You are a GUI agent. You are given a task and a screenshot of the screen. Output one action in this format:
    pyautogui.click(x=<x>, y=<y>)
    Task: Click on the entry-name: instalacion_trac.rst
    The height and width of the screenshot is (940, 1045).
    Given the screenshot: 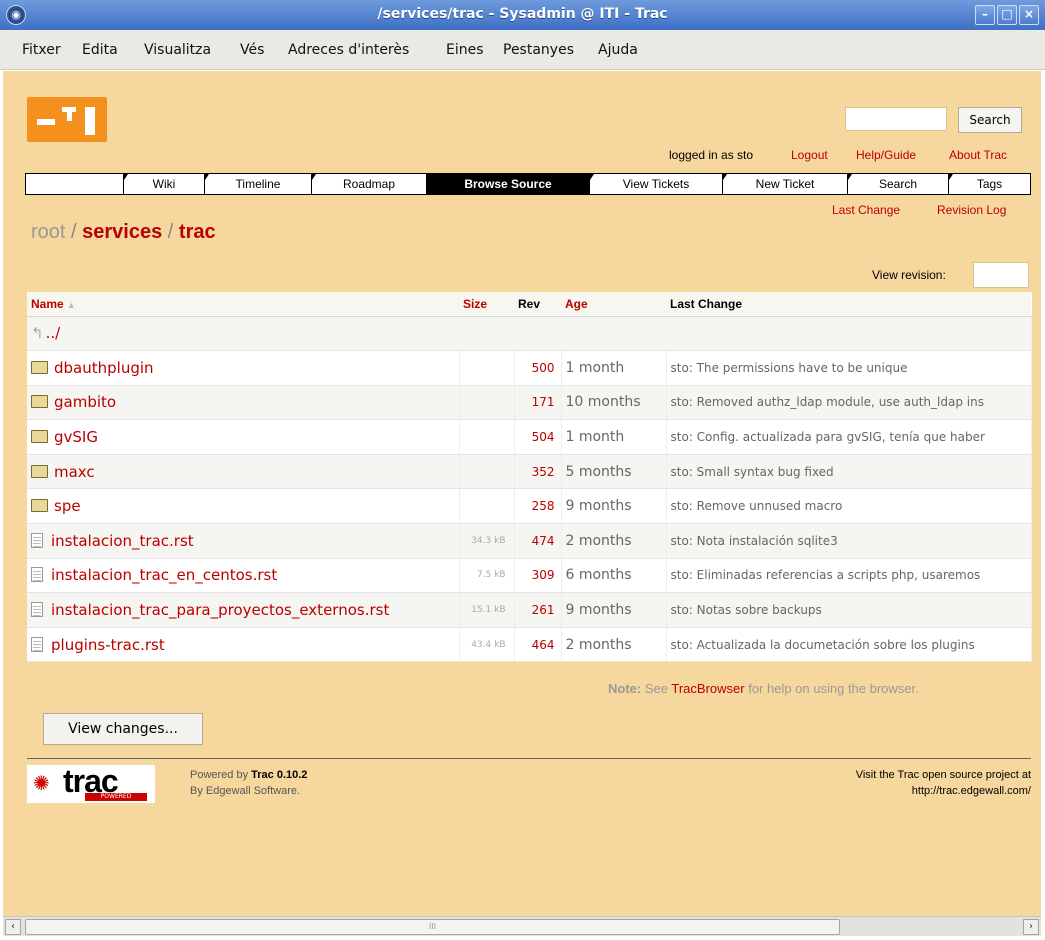 What is the action you would take?
    pyautogui.click(x=243, y=541)
    